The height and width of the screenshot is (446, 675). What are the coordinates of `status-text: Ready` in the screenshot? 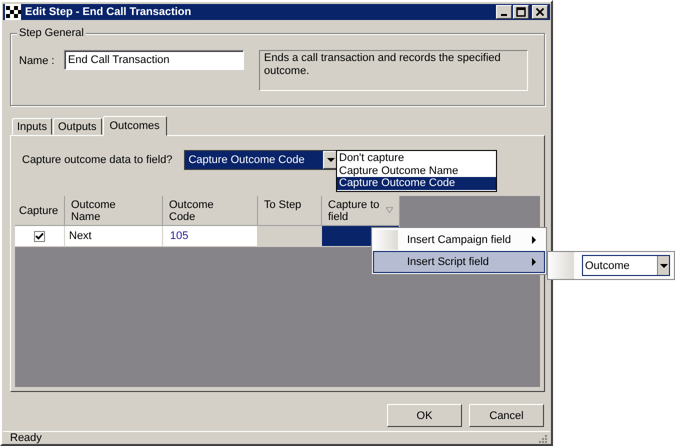 It's located at (26, 438).